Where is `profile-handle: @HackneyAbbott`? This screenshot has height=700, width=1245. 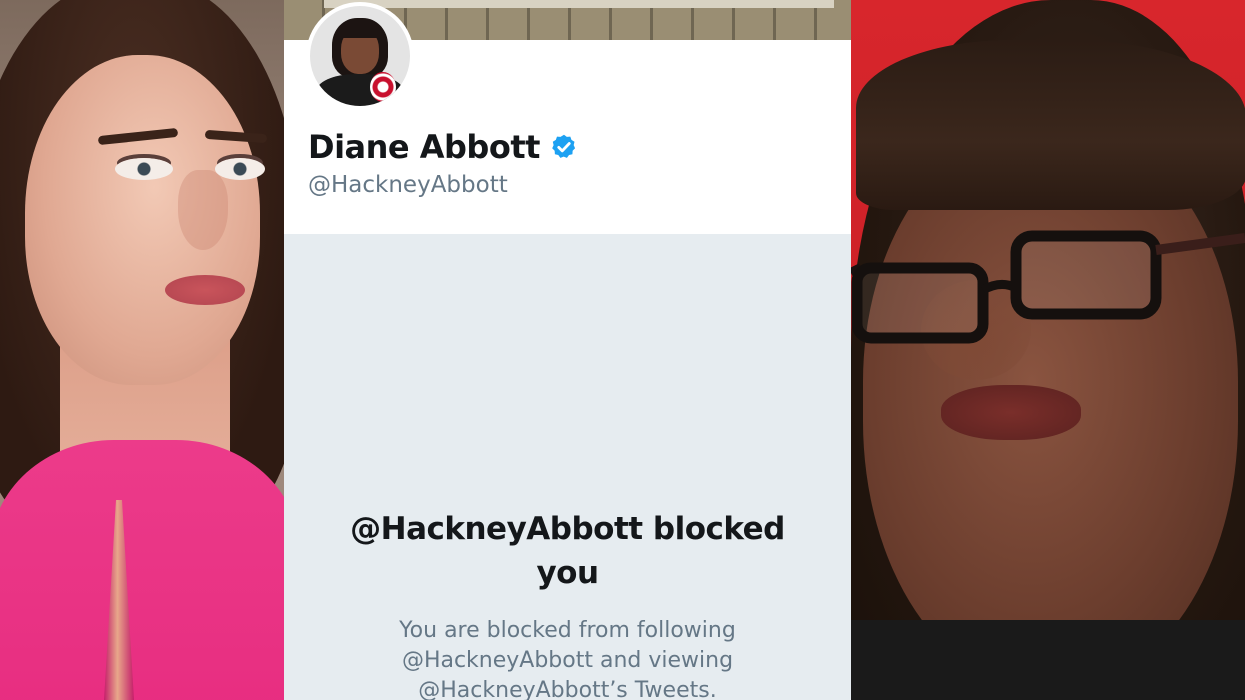
profile-handle: @HackneyAbbott is located at coordinates (408, 185).